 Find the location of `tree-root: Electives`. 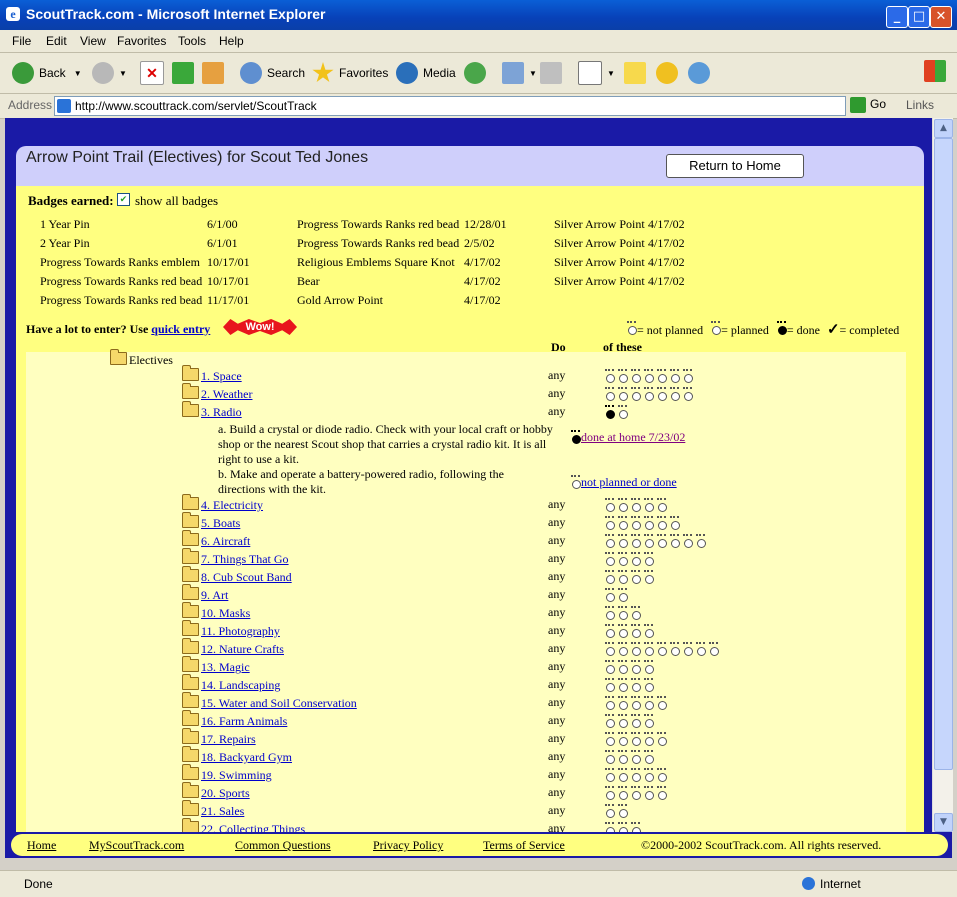

tree-root: Electives is located at coordinates (141, 359).